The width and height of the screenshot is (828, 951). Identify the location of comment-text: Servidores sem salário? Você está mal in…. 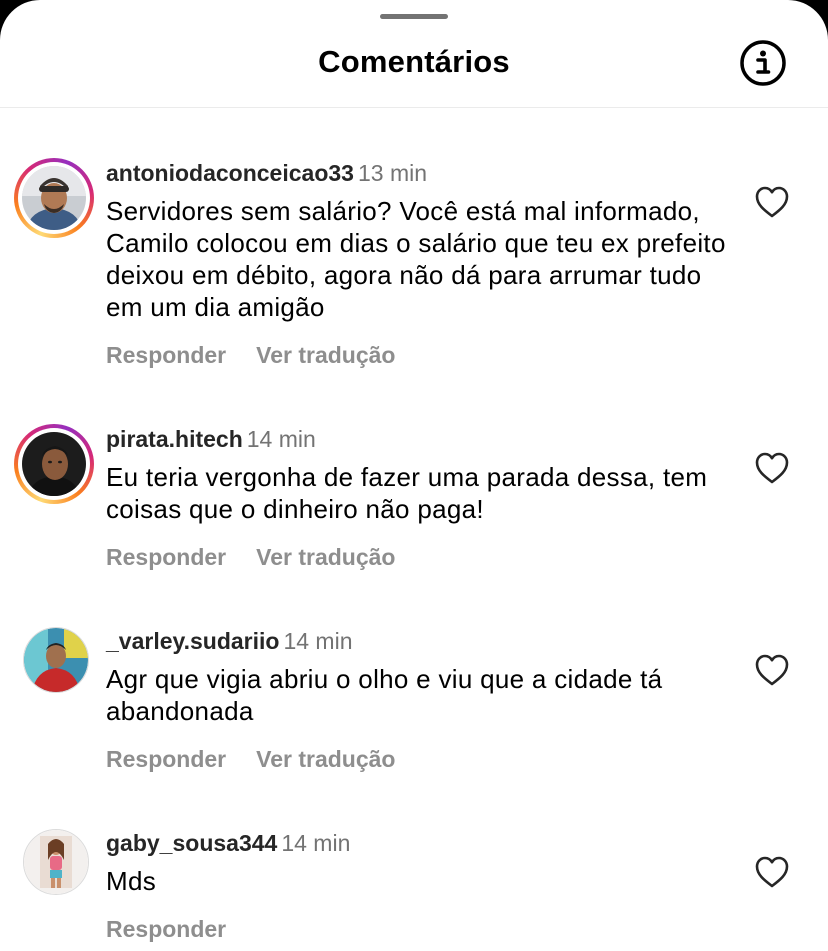
(416, 259).